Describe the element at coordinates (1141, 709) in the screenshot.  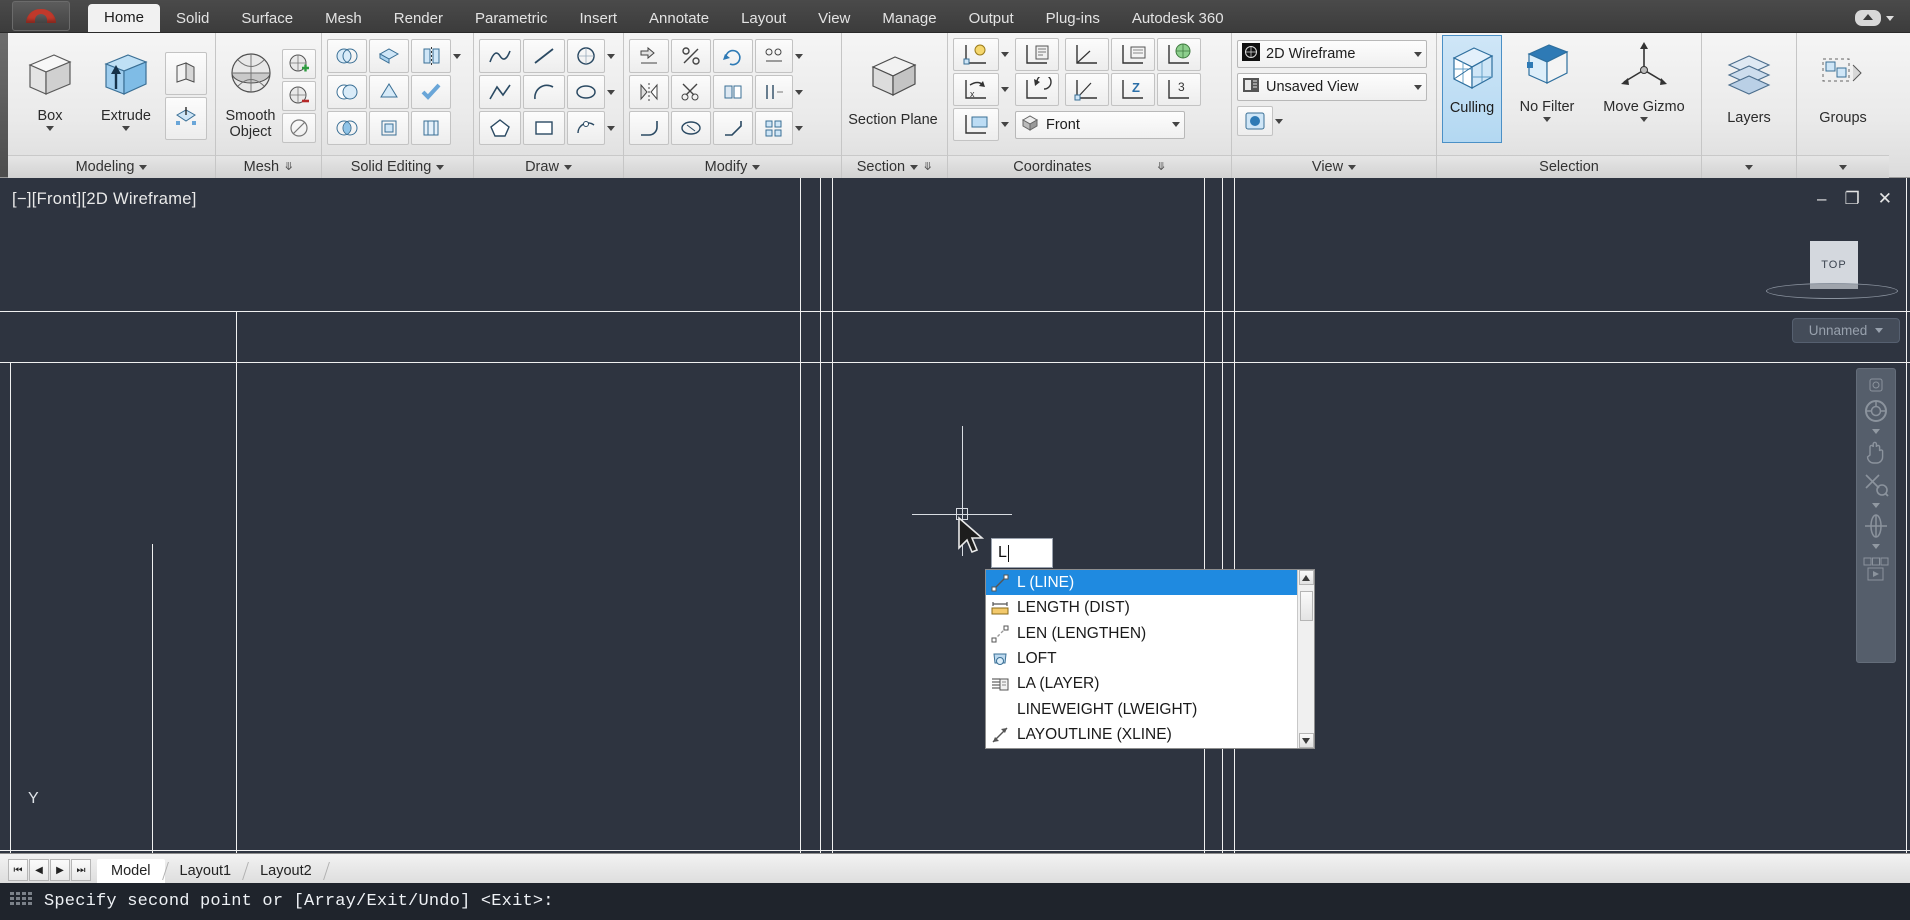
I see `autocomplete-item: LINEWEIGHT (LWEIGHT)` at that location.